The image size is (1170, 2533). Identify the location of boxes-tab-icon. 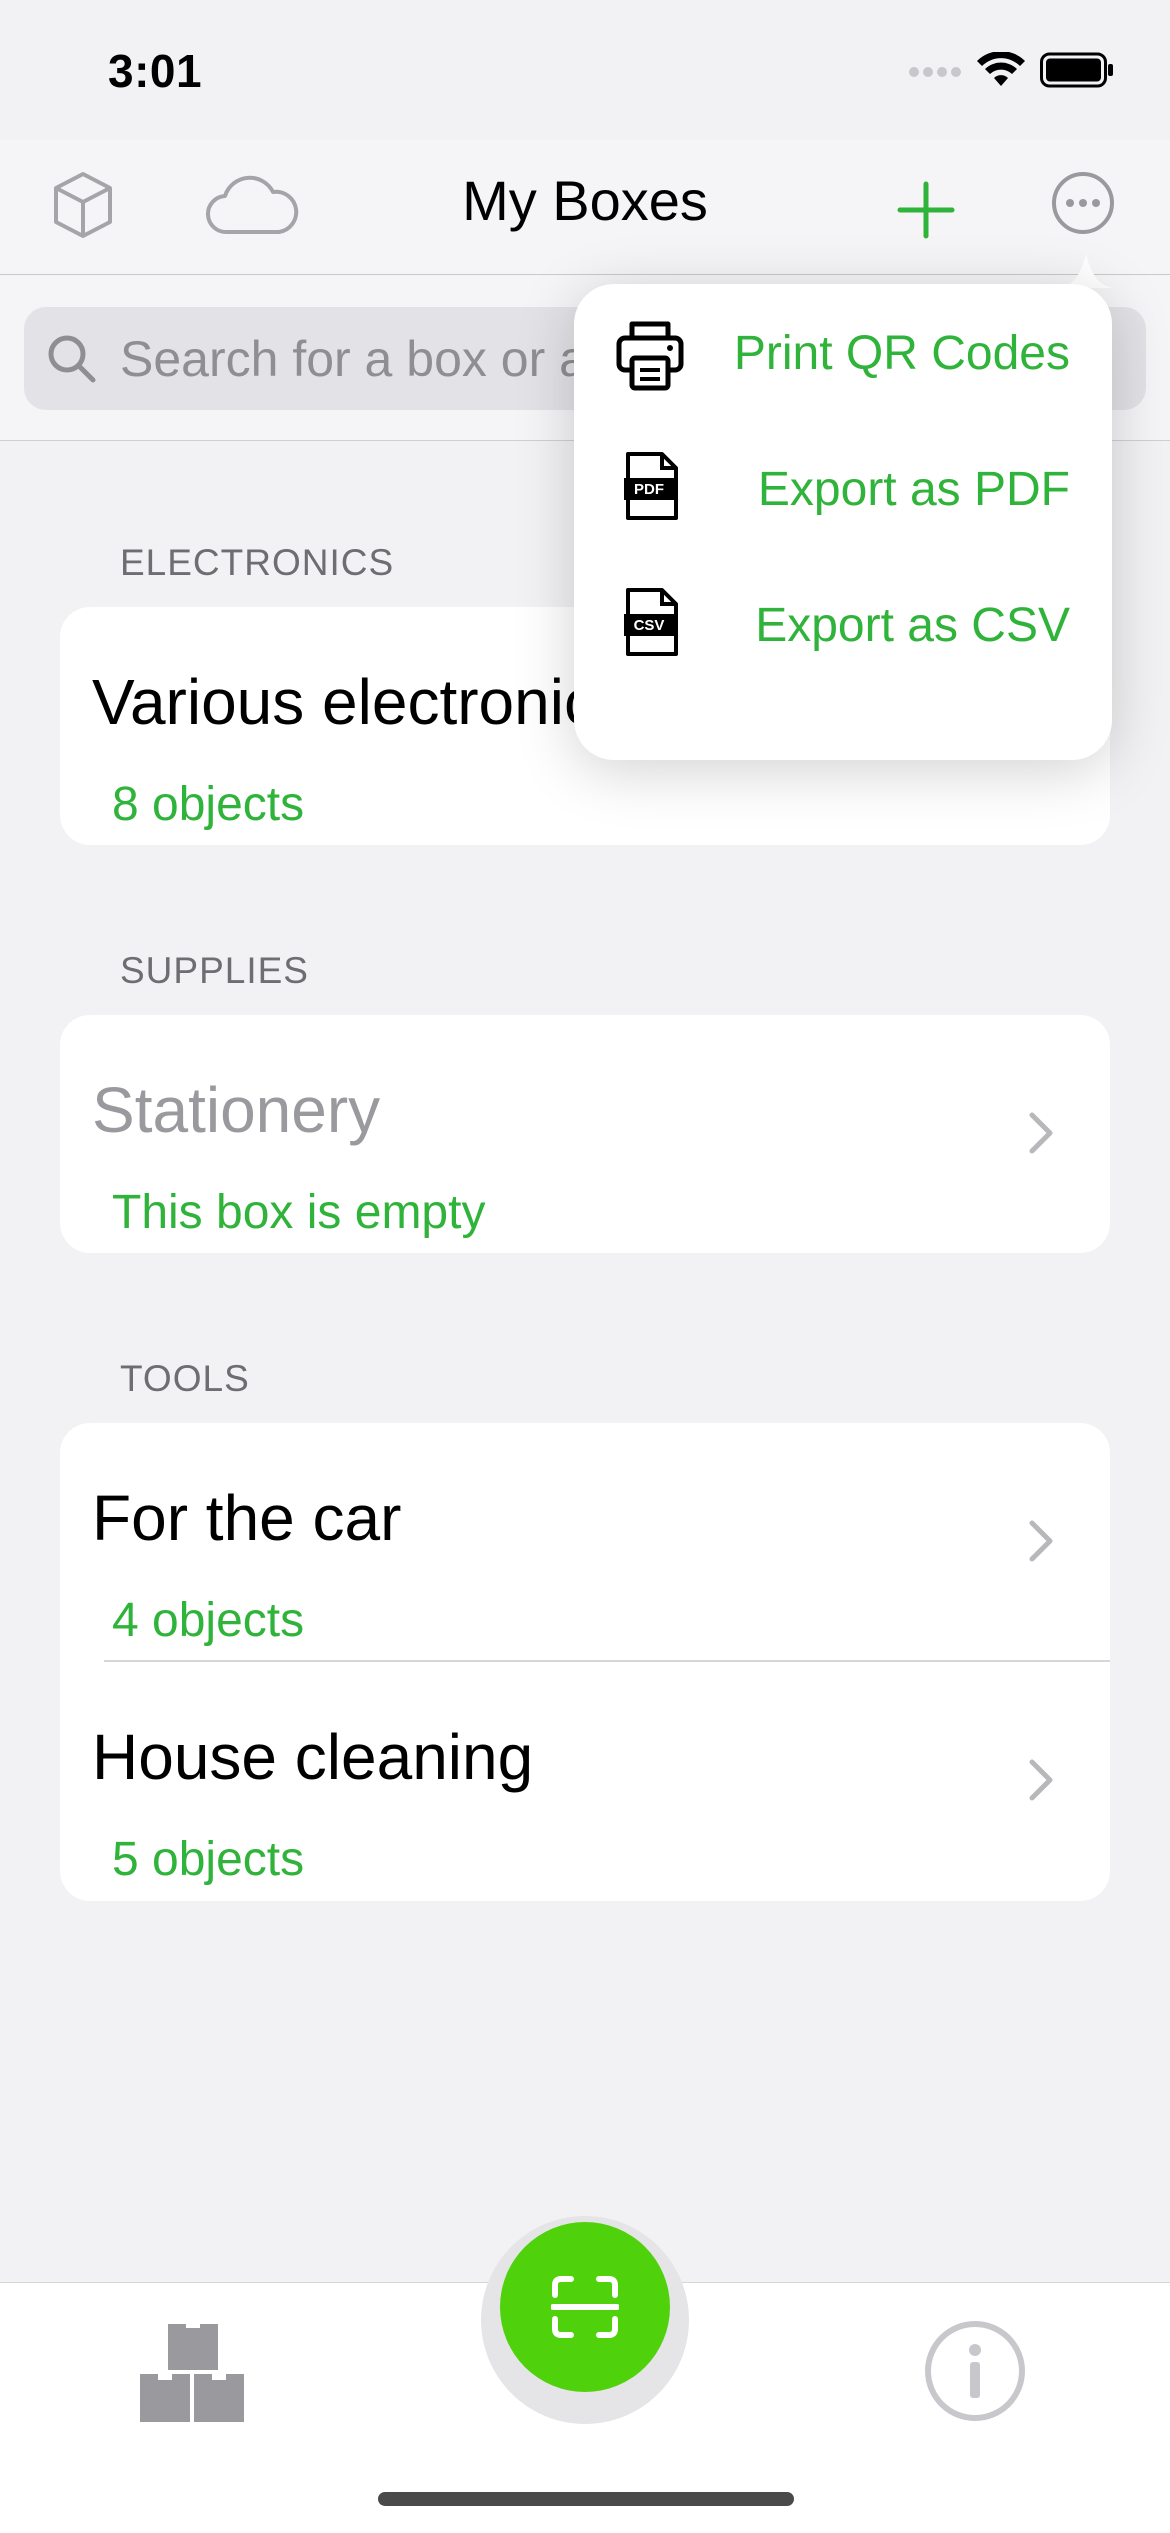
(192, 2370).